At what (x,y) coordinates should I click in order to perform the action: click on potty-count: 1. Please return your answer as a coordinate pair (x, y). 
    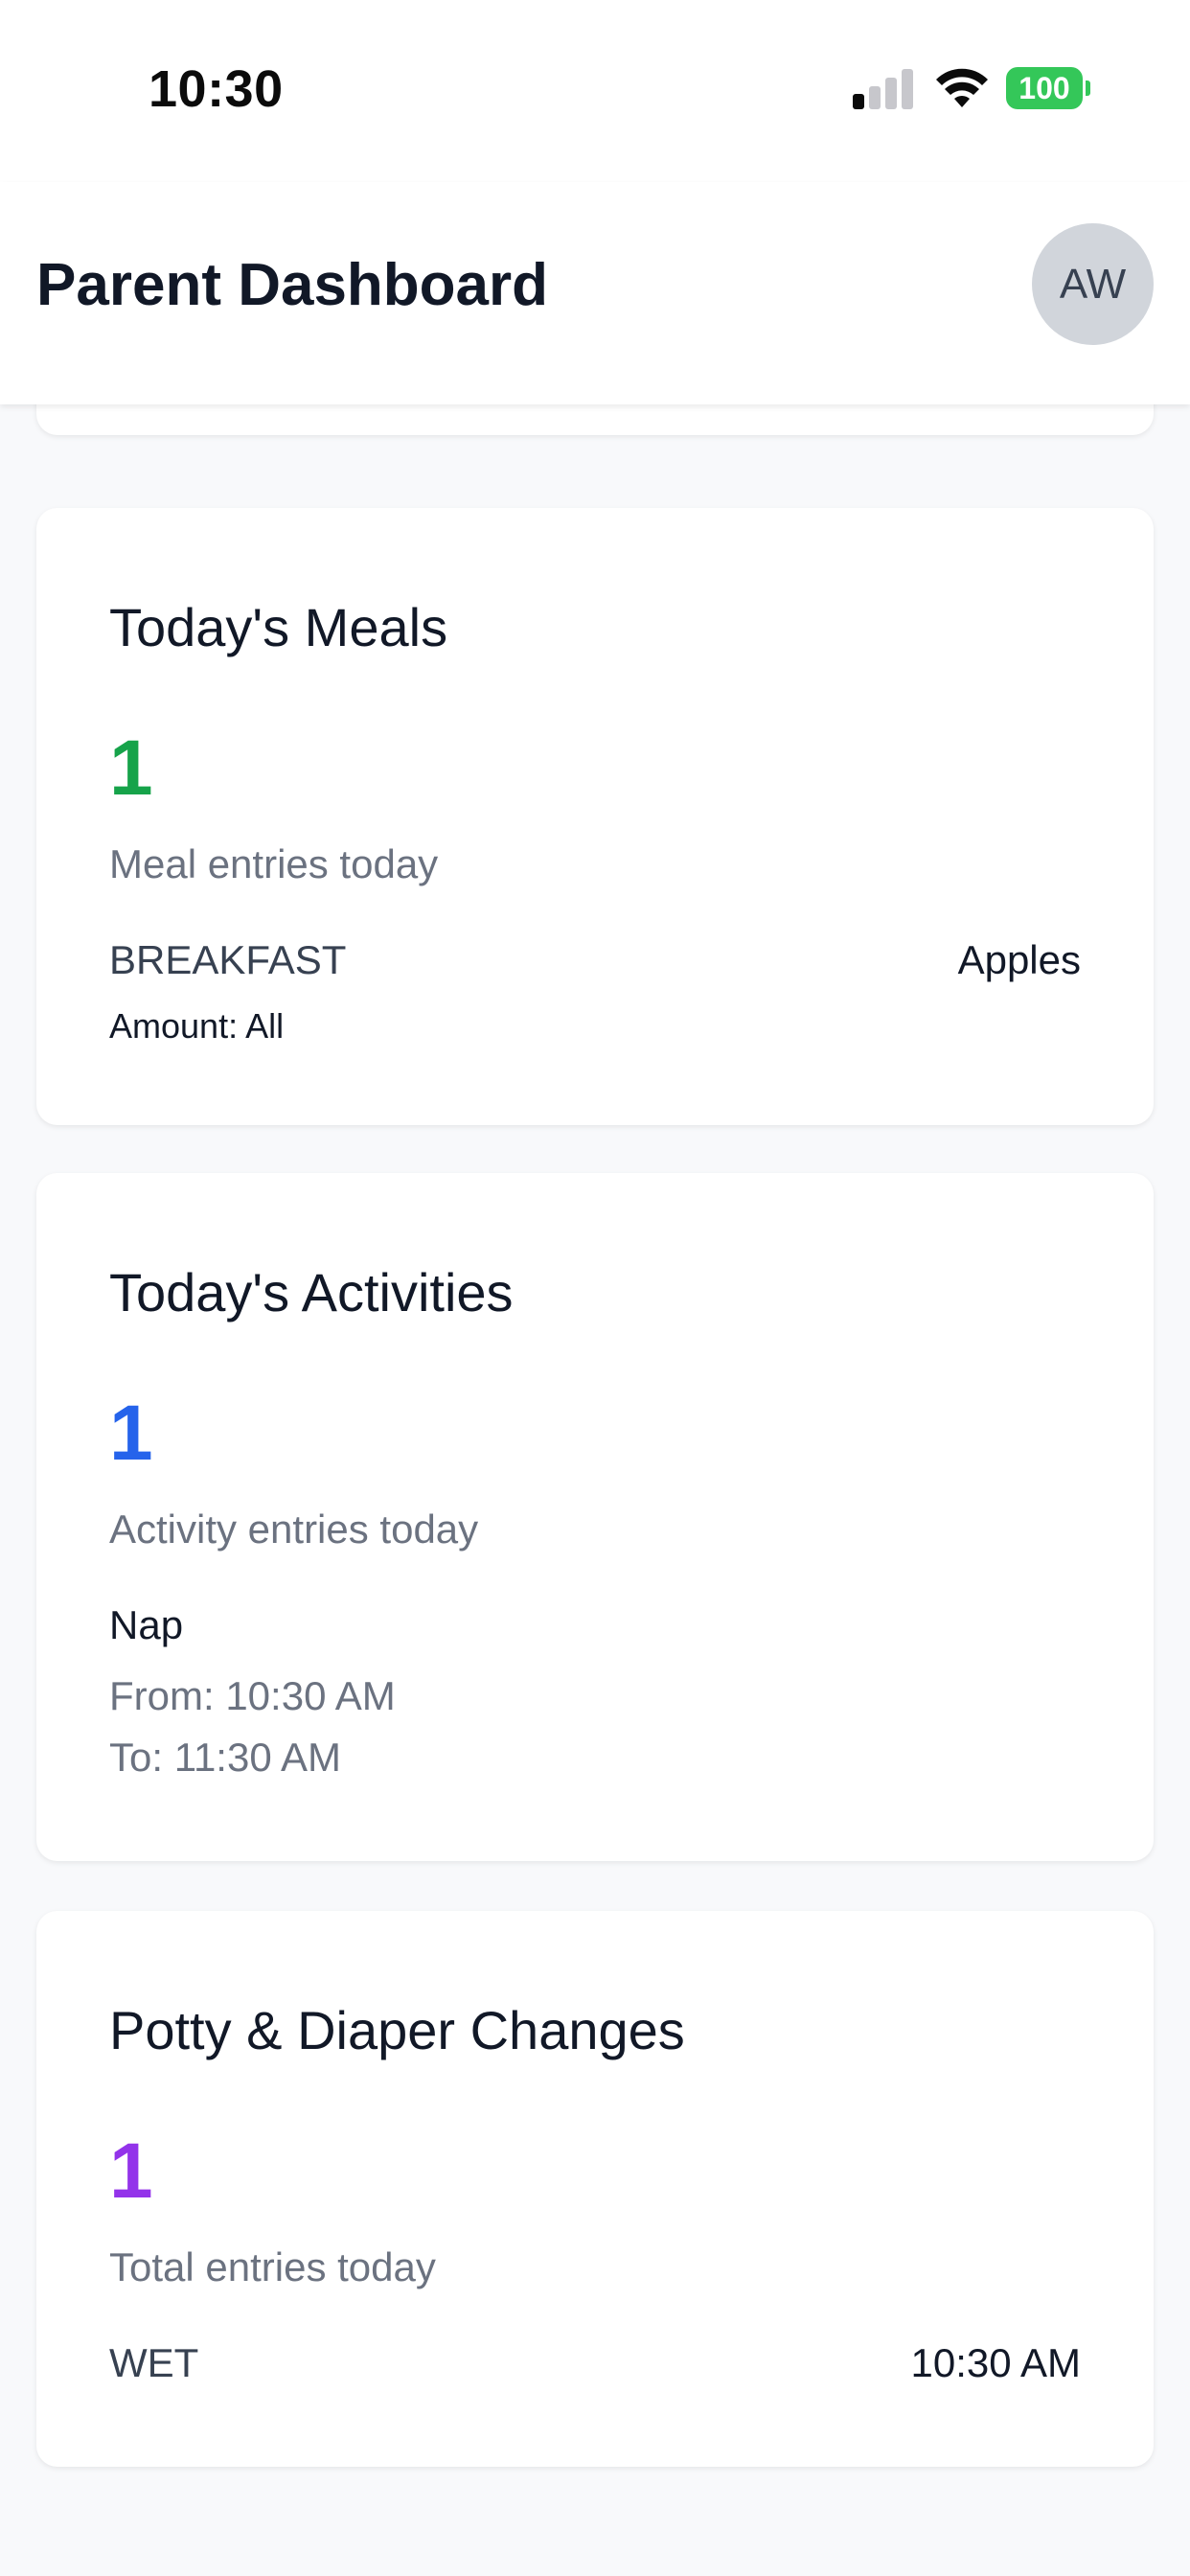
    Looking at the image, I should click on (131, 2171).